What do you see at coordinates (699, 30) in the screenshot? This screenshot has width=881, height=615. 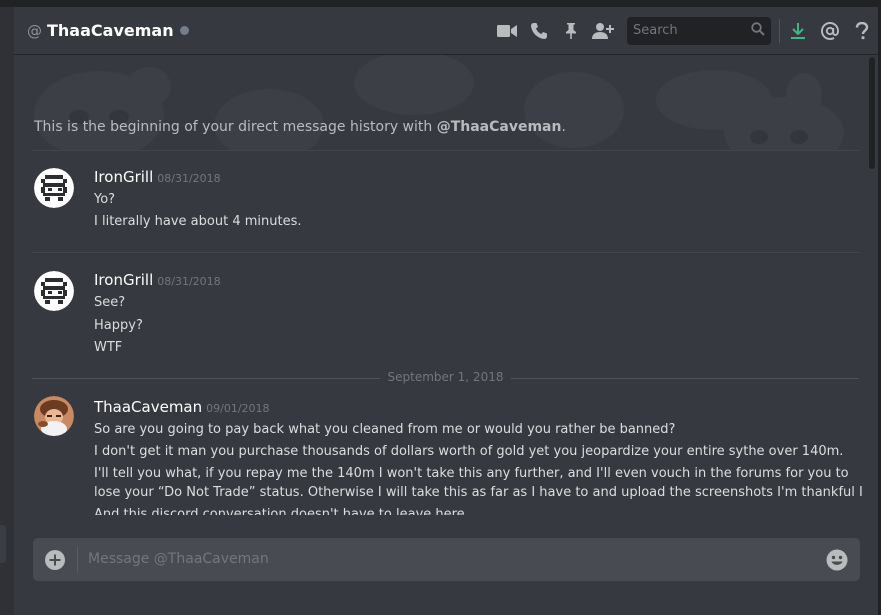 I see `search-field: Search` at bounding box center [699, 30].